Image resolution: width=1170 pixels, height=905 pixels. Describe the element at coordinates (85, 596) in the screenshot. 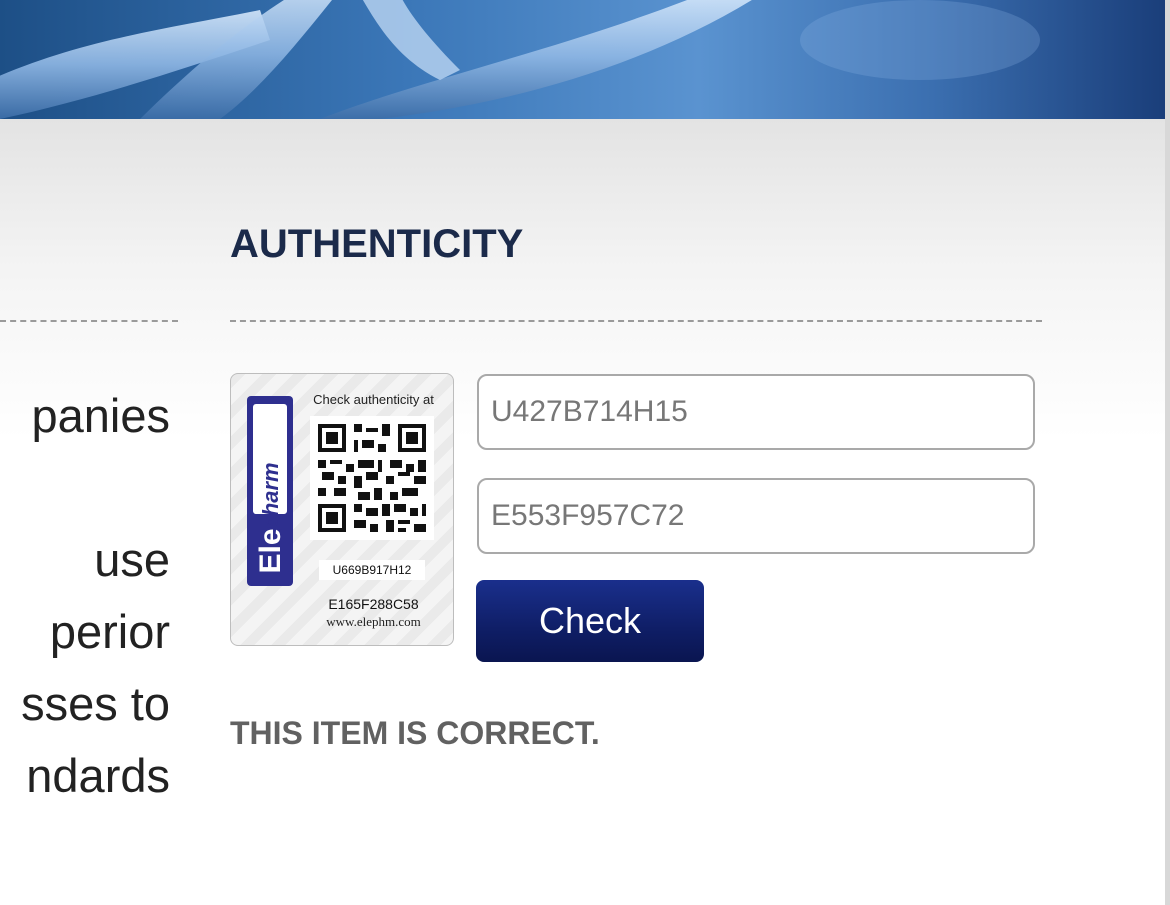

I see `left-column-text: panies use perior sses to ndards` at that location.